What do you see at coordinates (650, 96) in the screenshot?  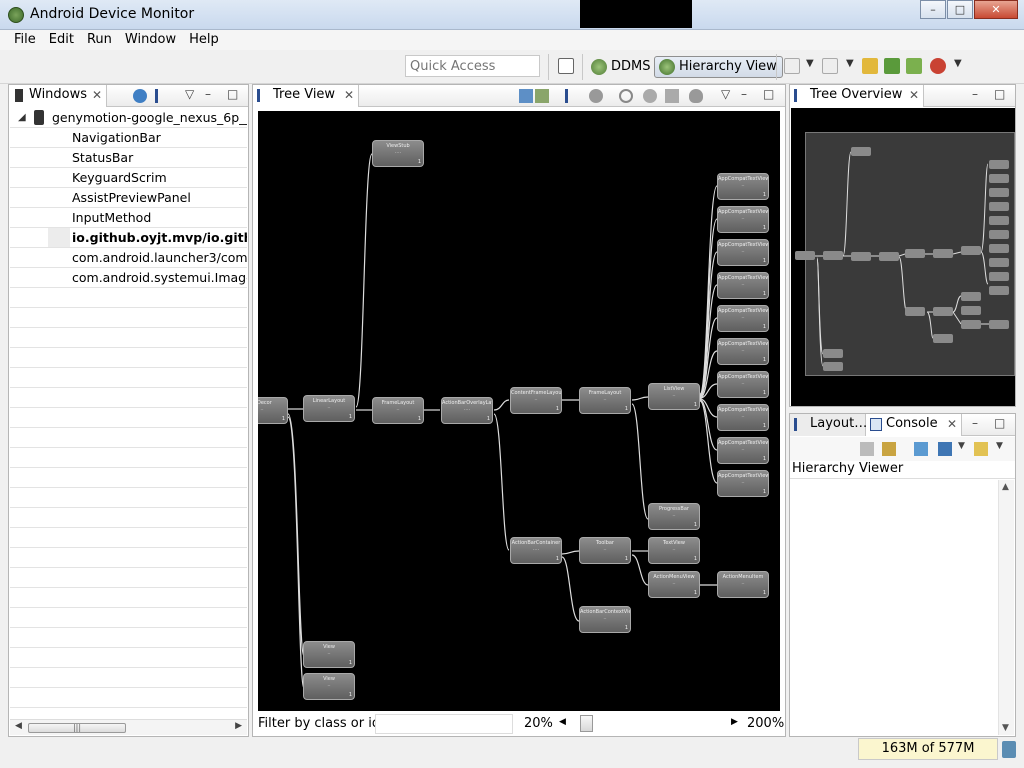 I see `request-layout-icon` at bounding box center [650, 96].